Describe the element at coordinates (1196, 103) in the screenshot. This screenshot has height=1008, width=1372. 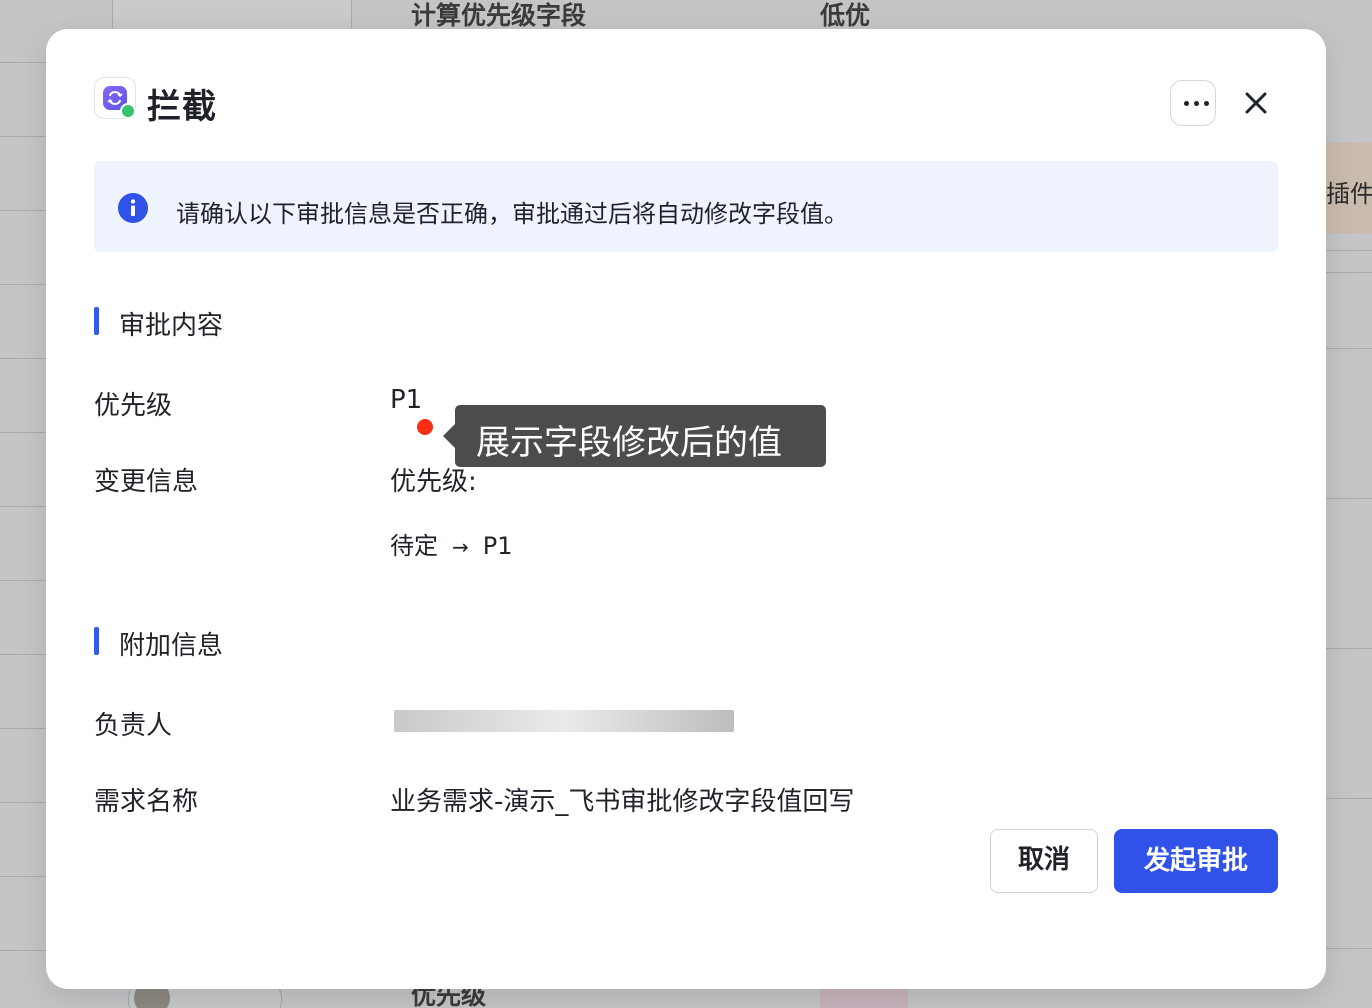
I see `more-horizontal-icon` at that location.